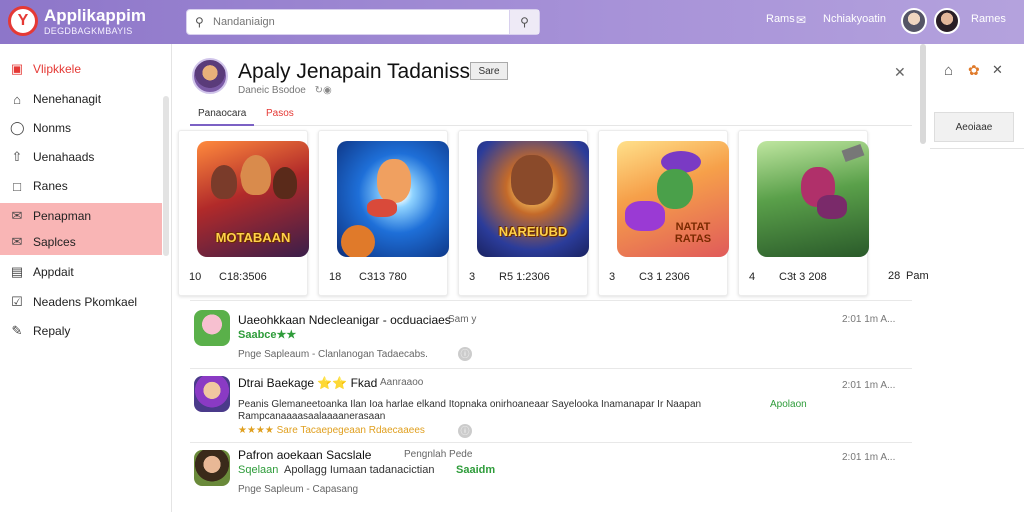  What do you see at coordinates (258, 470) in the screenshot?
I see `list-item-tag-green: Sqelaan` at bounding box center [258, 470].